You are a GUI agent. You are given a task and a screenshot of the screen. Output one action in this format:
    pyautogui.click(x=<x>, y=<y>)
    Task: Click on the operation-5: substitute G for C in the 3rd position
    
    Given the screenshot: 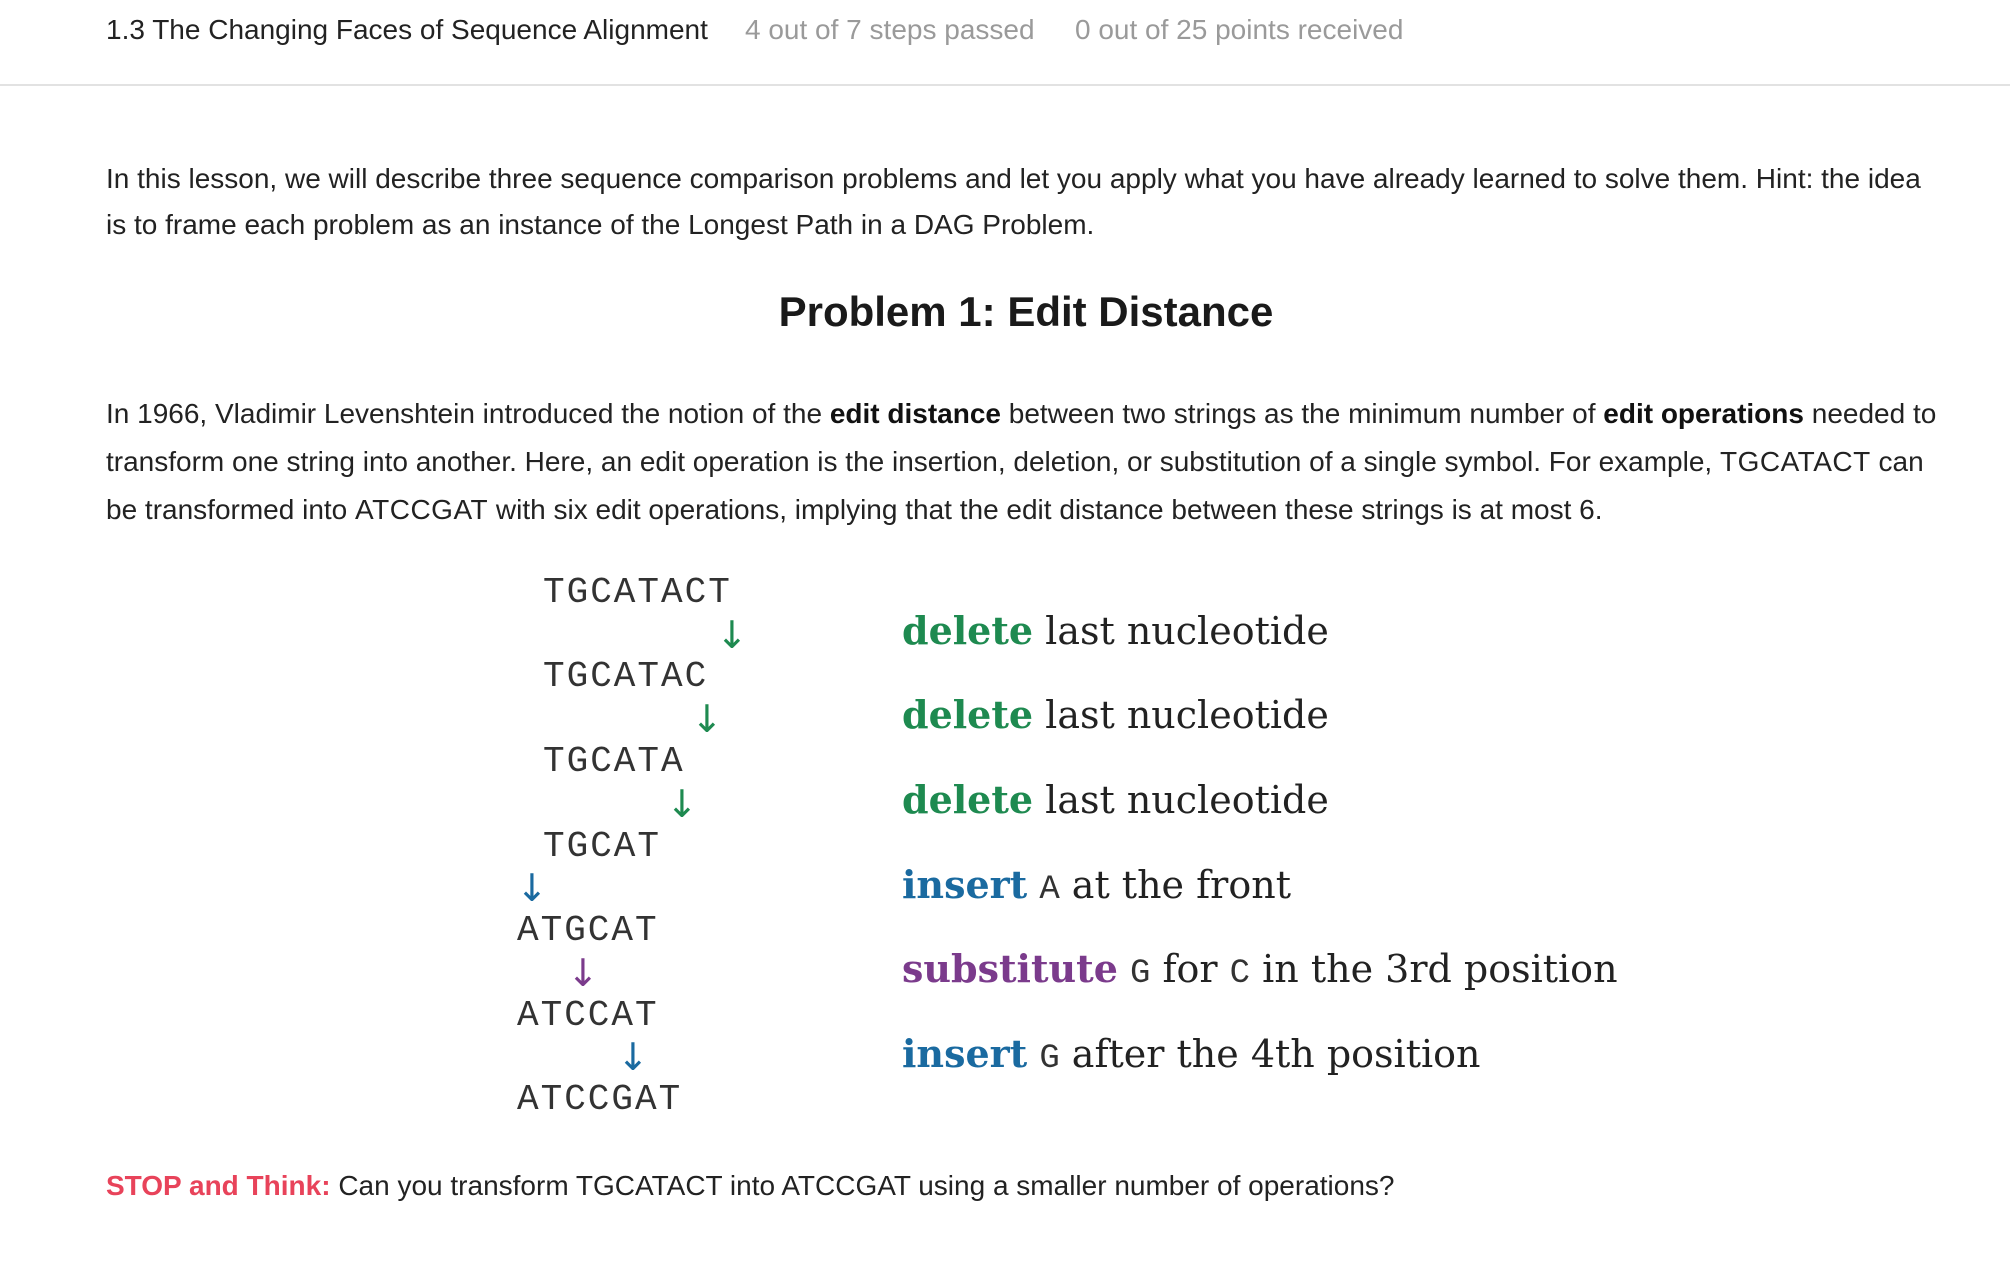 What is the action you would take?
    pyautogui.click(x=1260, y=969)
    